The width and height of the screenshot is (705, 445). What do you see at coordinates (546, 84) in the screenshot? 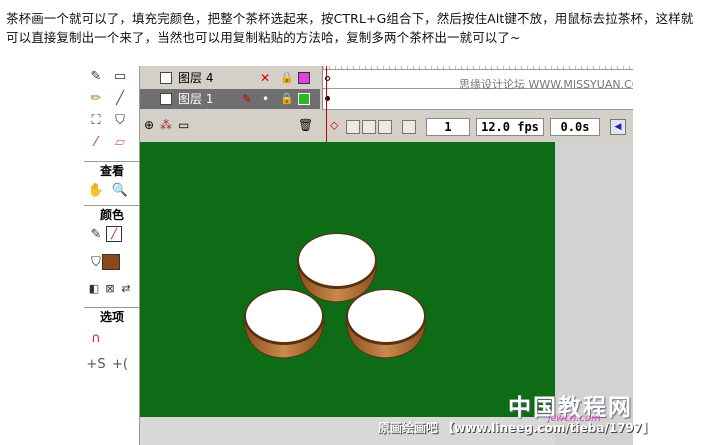
I see `watermark-top: 思缘设计论坛 WWW.MISSYUAN.COM` at bounding box center [546, 84].